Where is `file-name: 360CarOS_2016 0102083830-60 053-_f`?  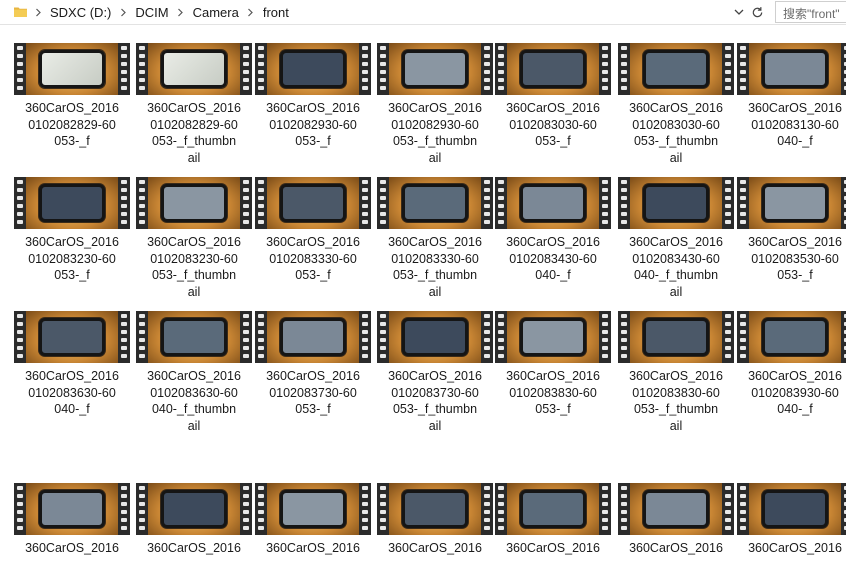
file-name: 360CarOS_2016 0102083830-60 053-_f is located at coordinates (553, 393).